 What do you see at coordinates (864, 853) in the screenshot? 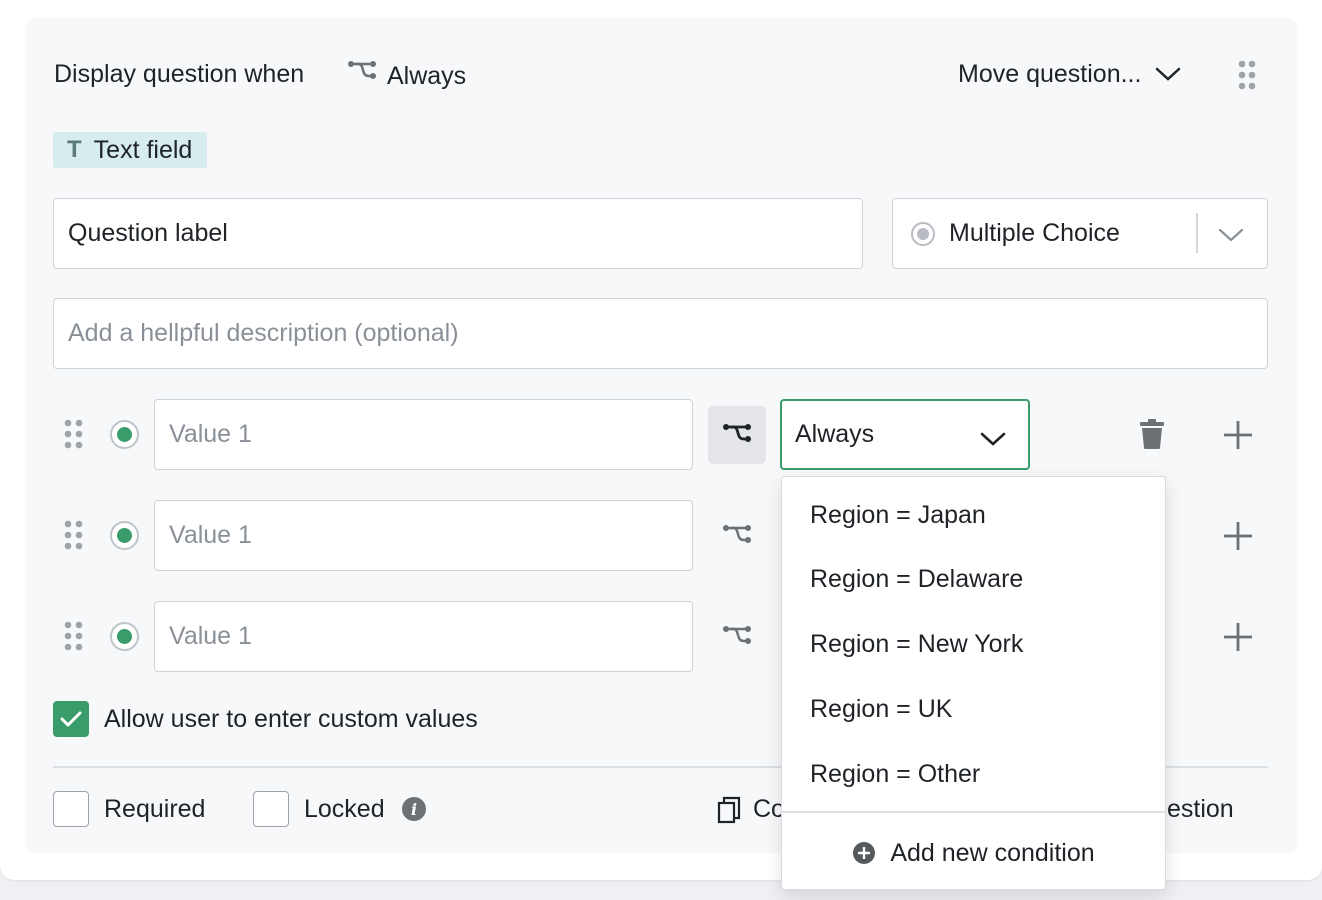
I see `plus-circle-icon` at bounding box center [864, 853].